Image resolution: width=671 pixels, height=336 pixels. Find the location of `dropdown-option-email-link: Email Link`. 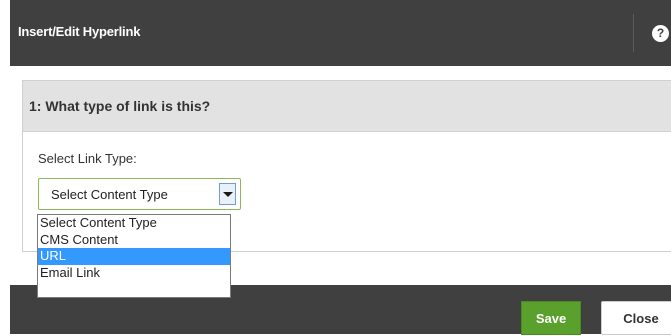

dropdown-option-email-link: Email Link is located at coordinates (134, 273).